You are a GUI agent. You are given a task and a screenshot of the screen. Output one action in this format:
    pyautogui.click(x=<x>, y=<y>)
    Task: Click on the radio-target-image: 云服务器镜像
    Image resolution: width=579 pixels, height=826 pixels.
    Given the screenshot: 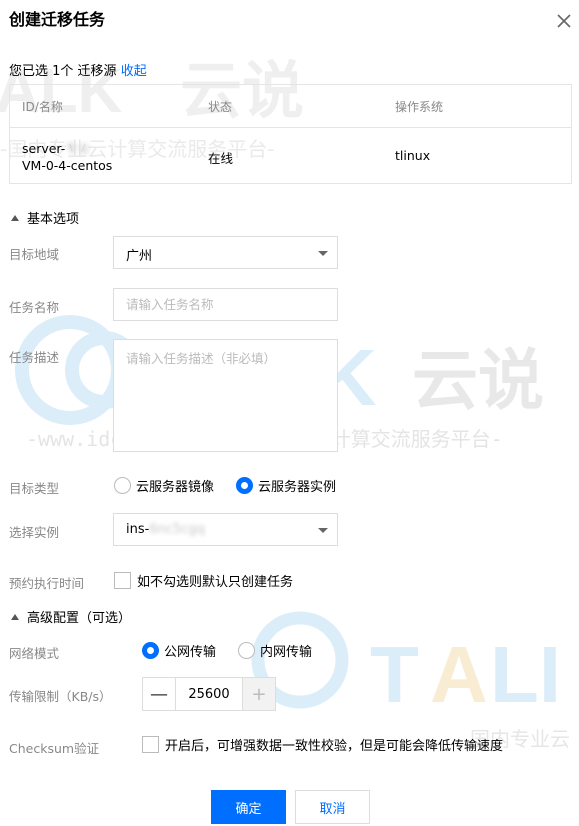 What is the action you would take?
    pyautogui.click(x=164, y=485)
    